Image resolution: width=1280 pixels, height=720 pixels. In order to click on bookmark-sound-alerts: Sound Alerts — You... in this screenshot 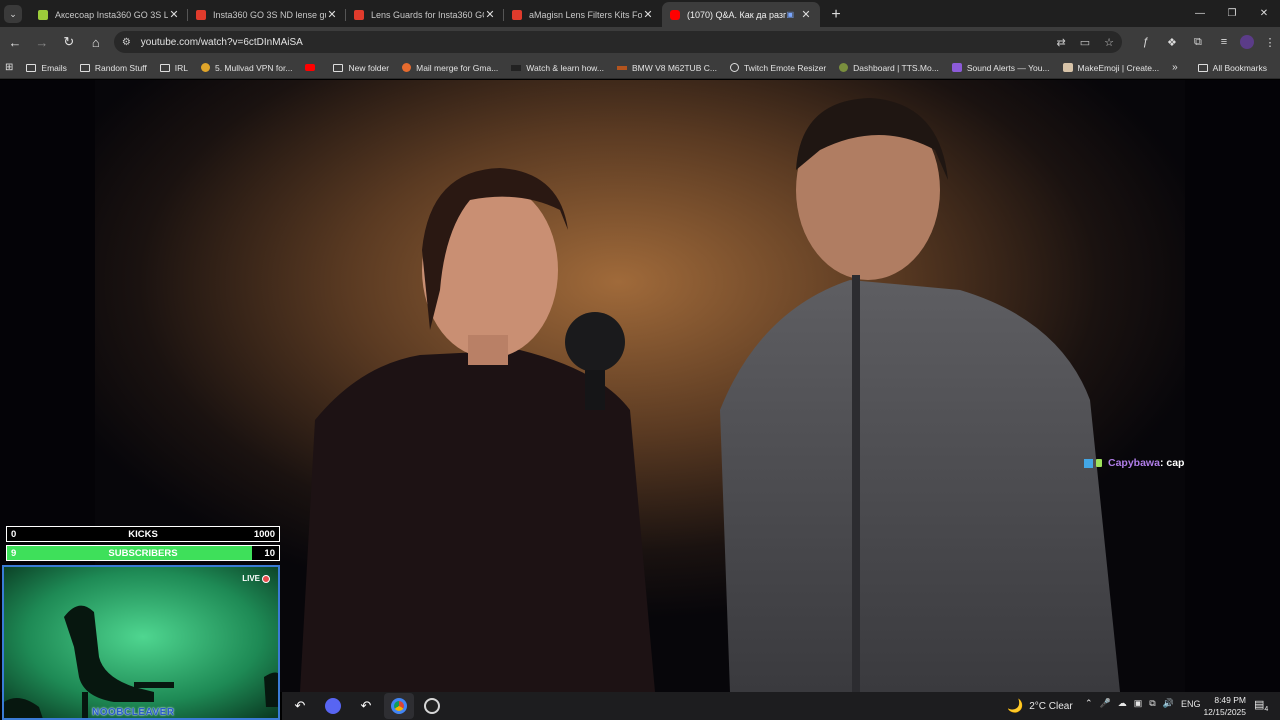, I will do `click(1000, 67)`.